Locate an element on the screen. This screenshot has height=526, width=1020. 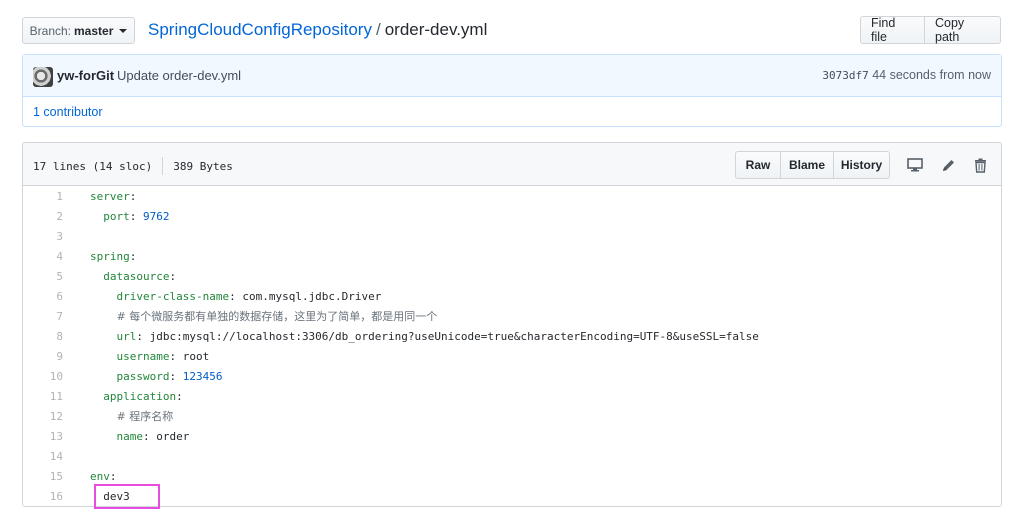
code-text: : root is located at coordinates (189, 356).